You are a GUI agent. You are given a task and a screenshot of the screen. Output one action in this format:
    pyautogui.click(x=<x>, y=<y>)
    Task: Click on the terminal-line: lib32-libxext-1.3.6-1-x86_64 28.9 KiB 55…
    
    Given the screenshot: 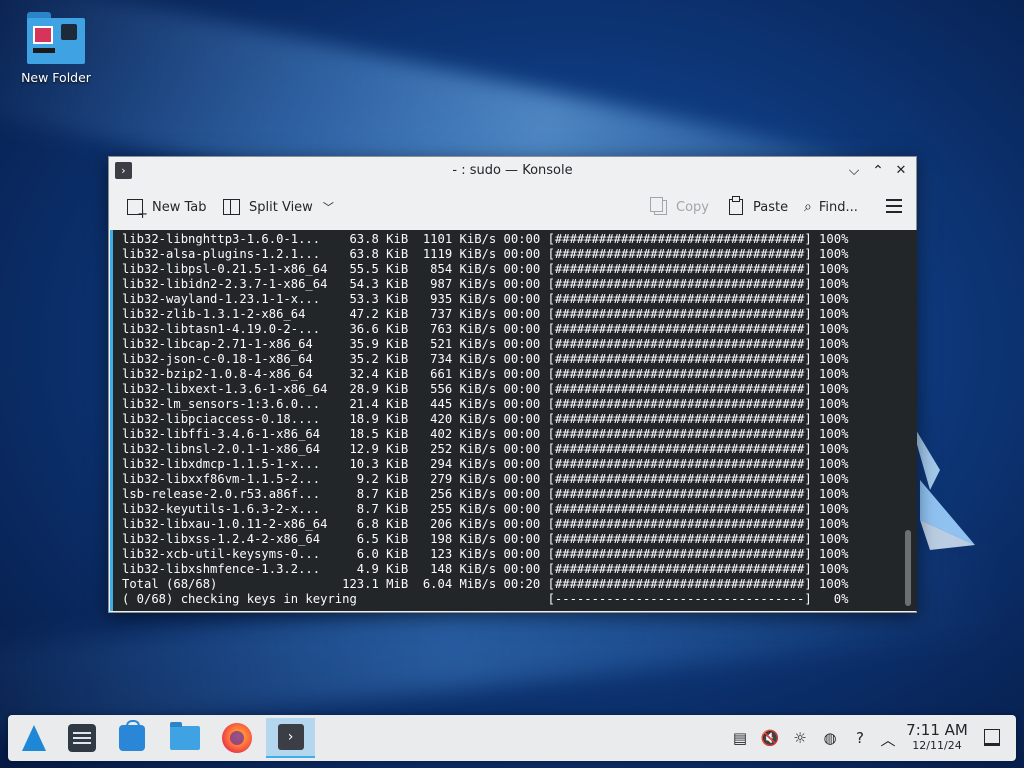 What is the action you would take?
    pyautogui.click(x=485, y=389)
    